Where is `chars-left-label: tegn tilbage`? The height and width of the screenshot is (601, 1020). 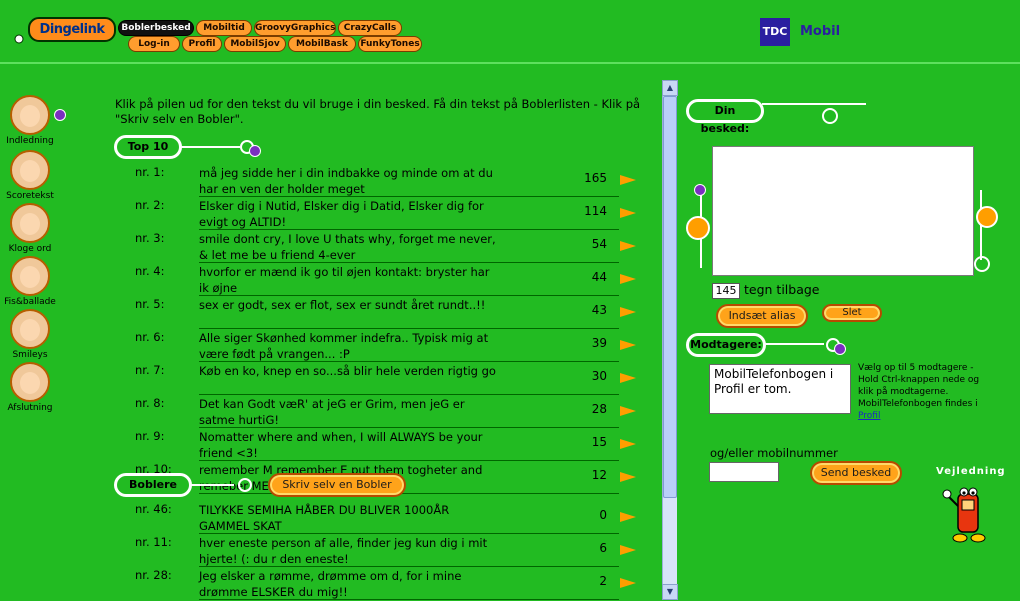
chars-left-label: tegn tilbage is located at coordinates (782, 289).